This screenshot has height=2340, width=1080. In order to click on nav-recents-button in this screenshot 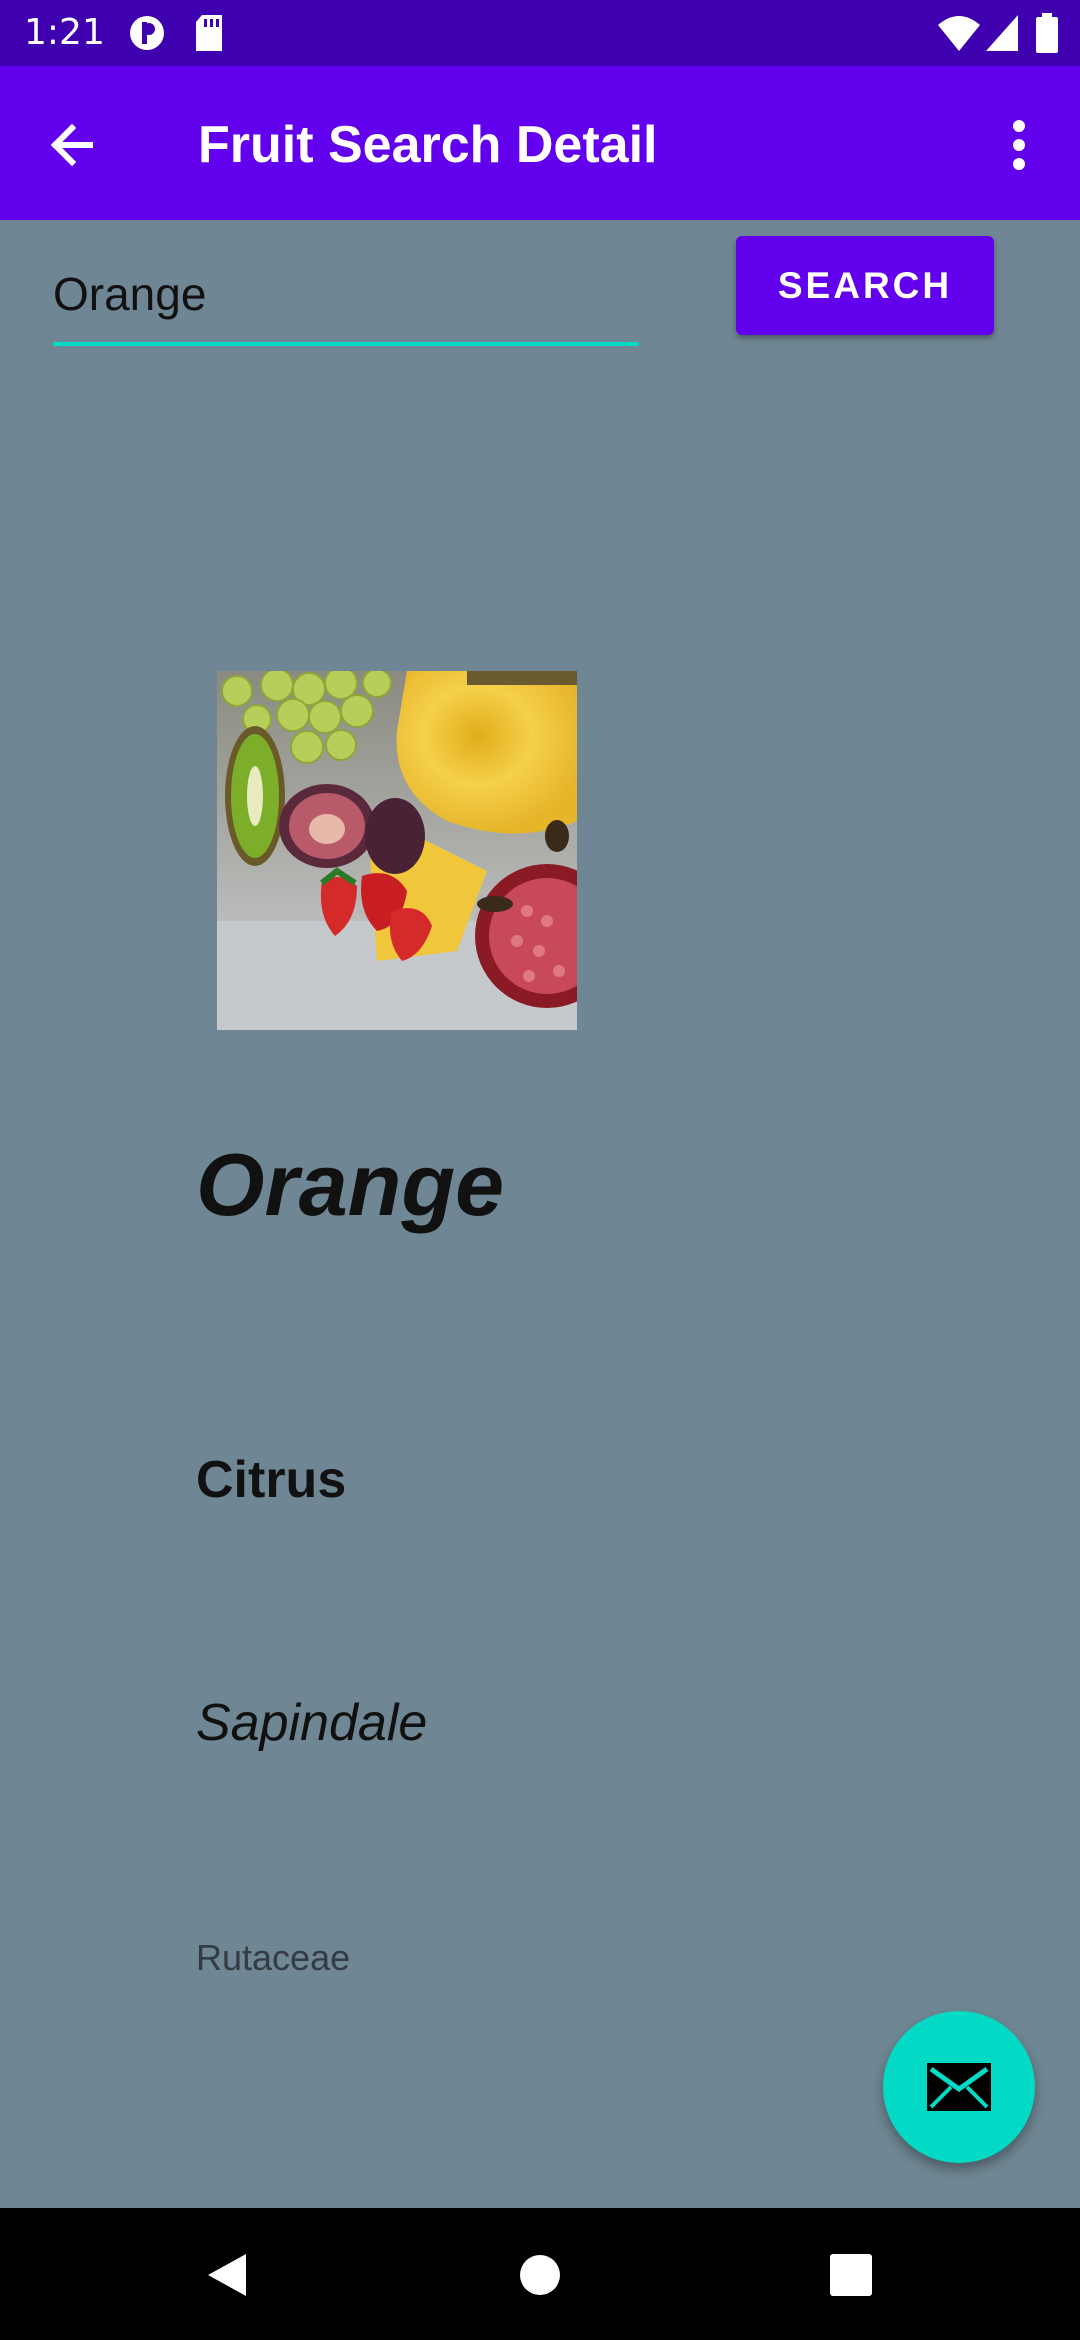, I will do `click(851, 2275)`.